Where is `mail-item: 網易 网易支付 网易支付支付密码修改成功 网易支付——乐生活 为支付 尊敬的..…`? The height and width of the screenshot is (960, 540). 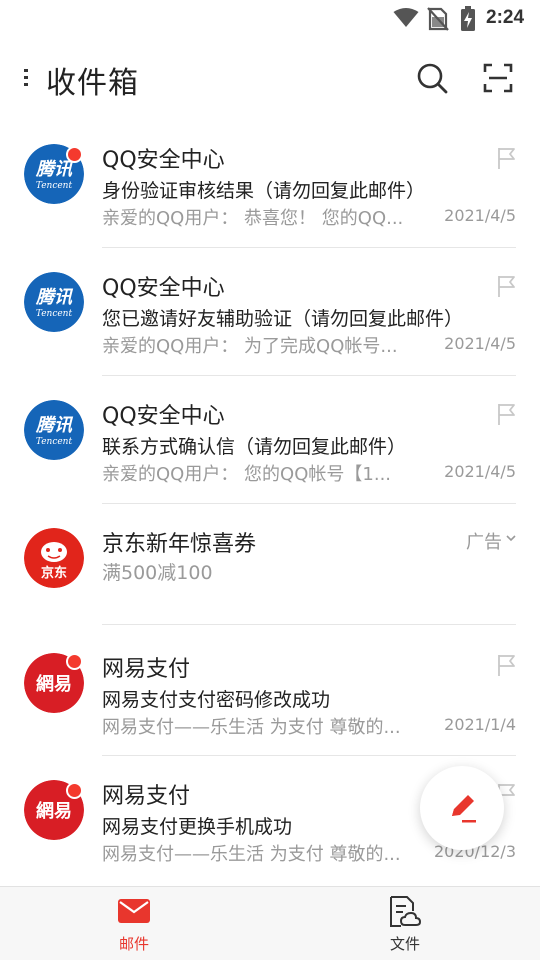 mail-item: 網易 网易支付 网易支付支付密码修改成功 网易支付——乐生活 为支付 尊敬的..… is located at coordinates (270, 690).